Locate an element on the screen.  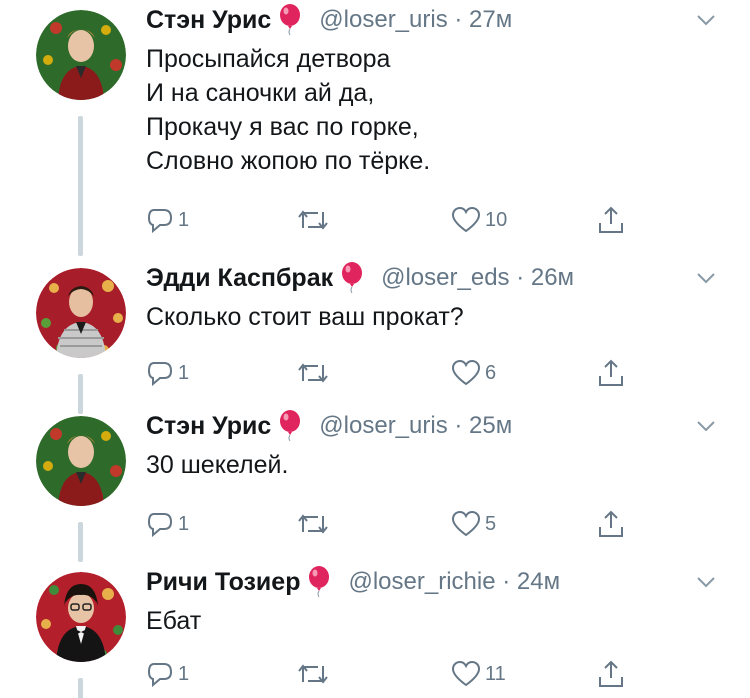
tweet-text-line: Словно жопою по тёрке. is located at coordinates (288, 161).